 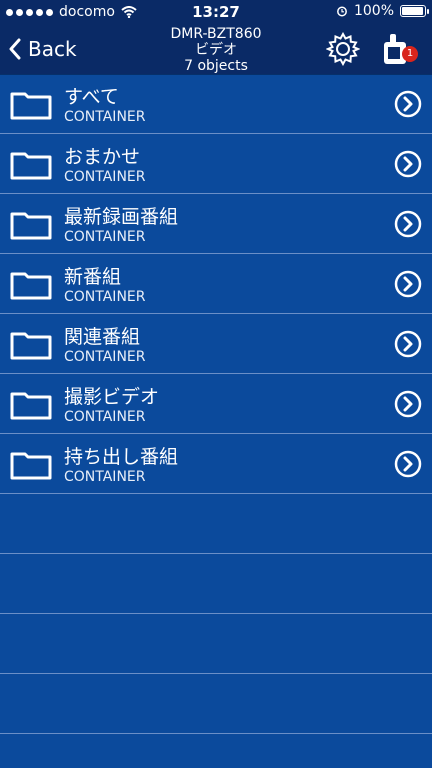 What do you see at coordinates (91, 97) in the screenshot?
I see `list-item-title: すべて` at bounding box center [91, 97].